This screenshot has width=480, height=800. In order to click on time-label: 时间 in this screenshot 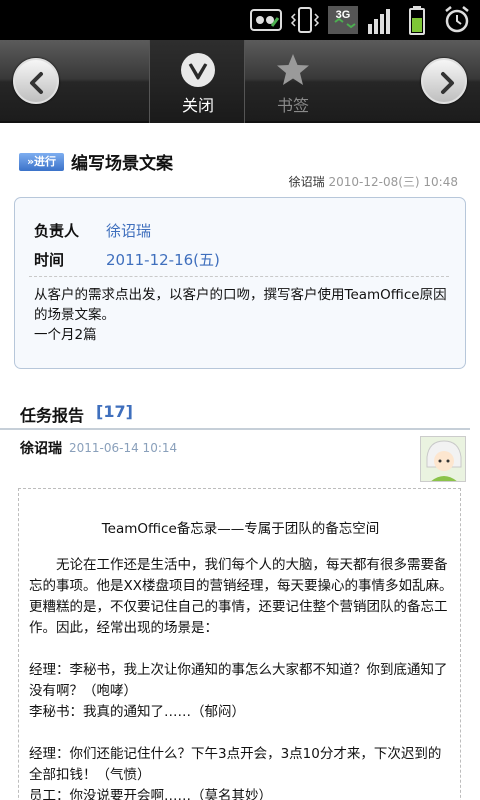, I will do `click(49, 260)`.